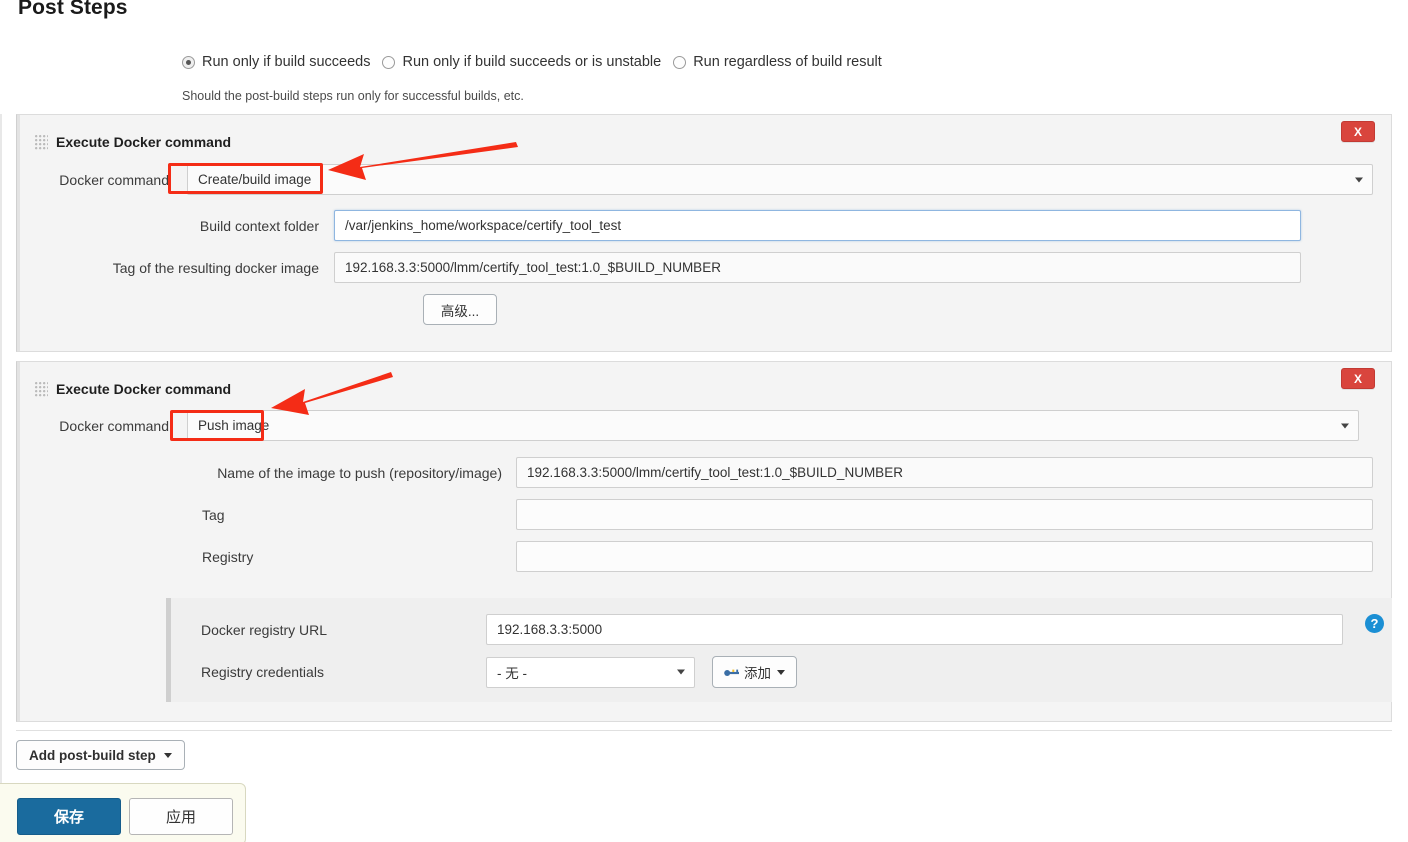 This screenshot has width=1408, height=842. I want to click on image-tag-label: Tag of the resulting docker image, so click(215, 267).